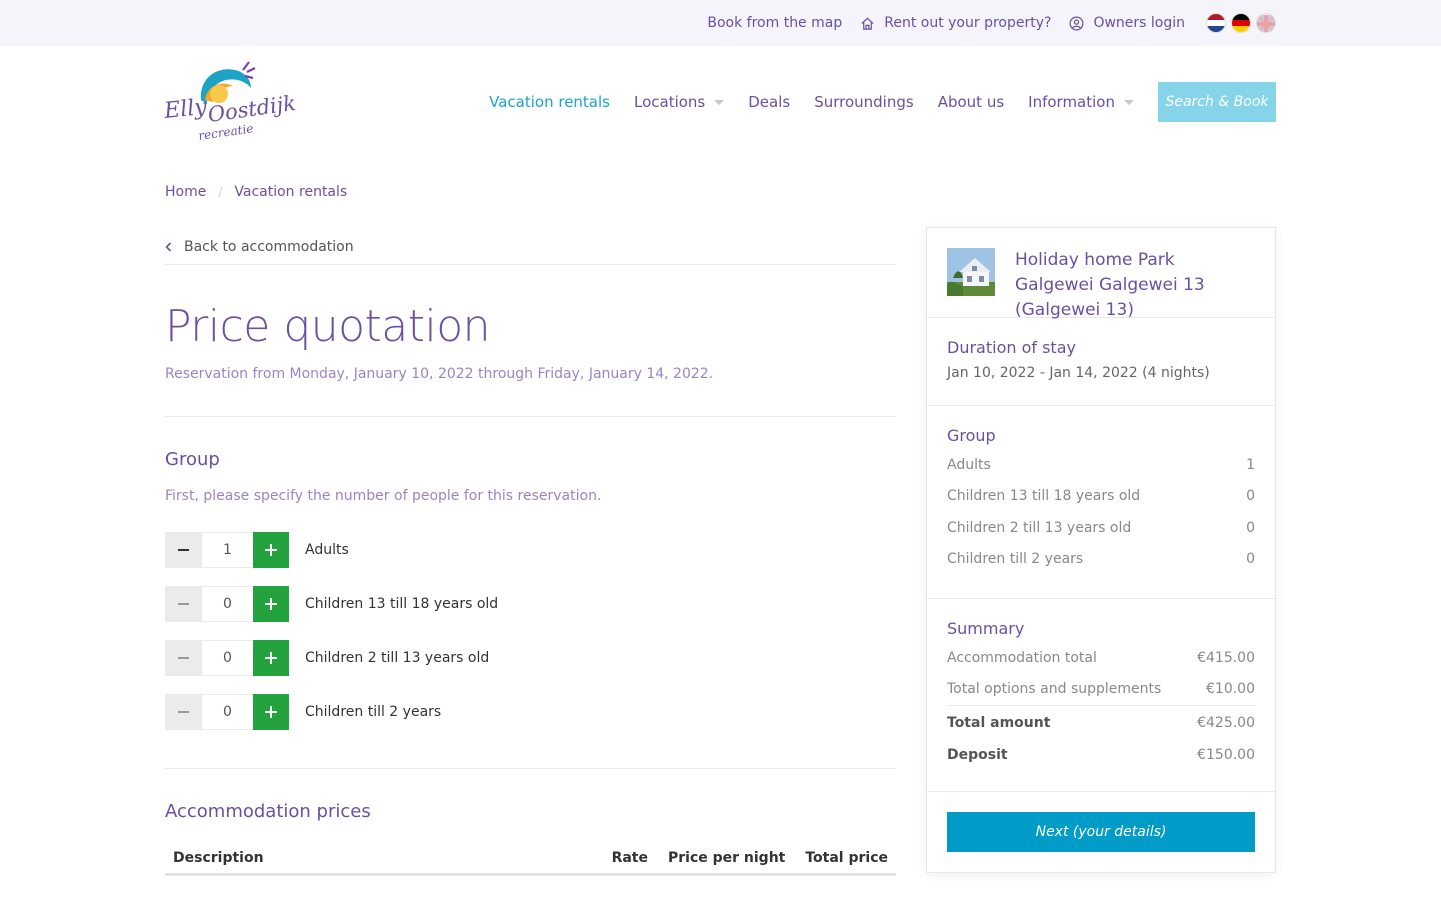  What do you see at coordinates (373, 712) in the screenshot?
I see `stepper-label: Children till 2 years` at bounding box center [373, 712].